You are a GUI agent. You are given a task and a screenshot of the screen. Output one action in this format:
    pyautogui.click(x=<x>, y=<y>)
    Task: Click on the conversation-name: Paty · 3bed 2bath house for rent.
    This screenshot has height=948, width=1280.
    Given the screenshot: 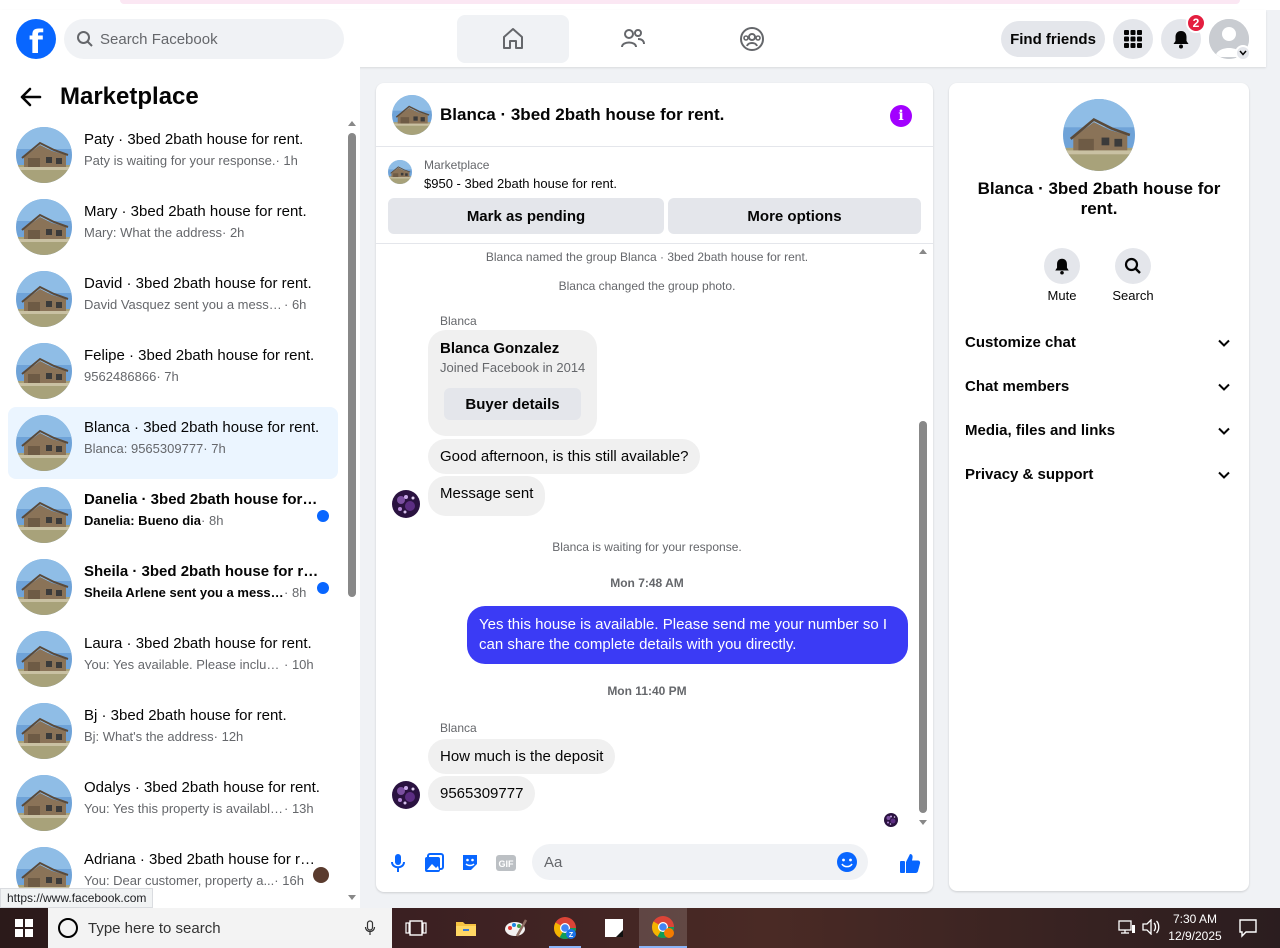 What is the action you would take?
    pyautogui.click(x=194, y=139)
    